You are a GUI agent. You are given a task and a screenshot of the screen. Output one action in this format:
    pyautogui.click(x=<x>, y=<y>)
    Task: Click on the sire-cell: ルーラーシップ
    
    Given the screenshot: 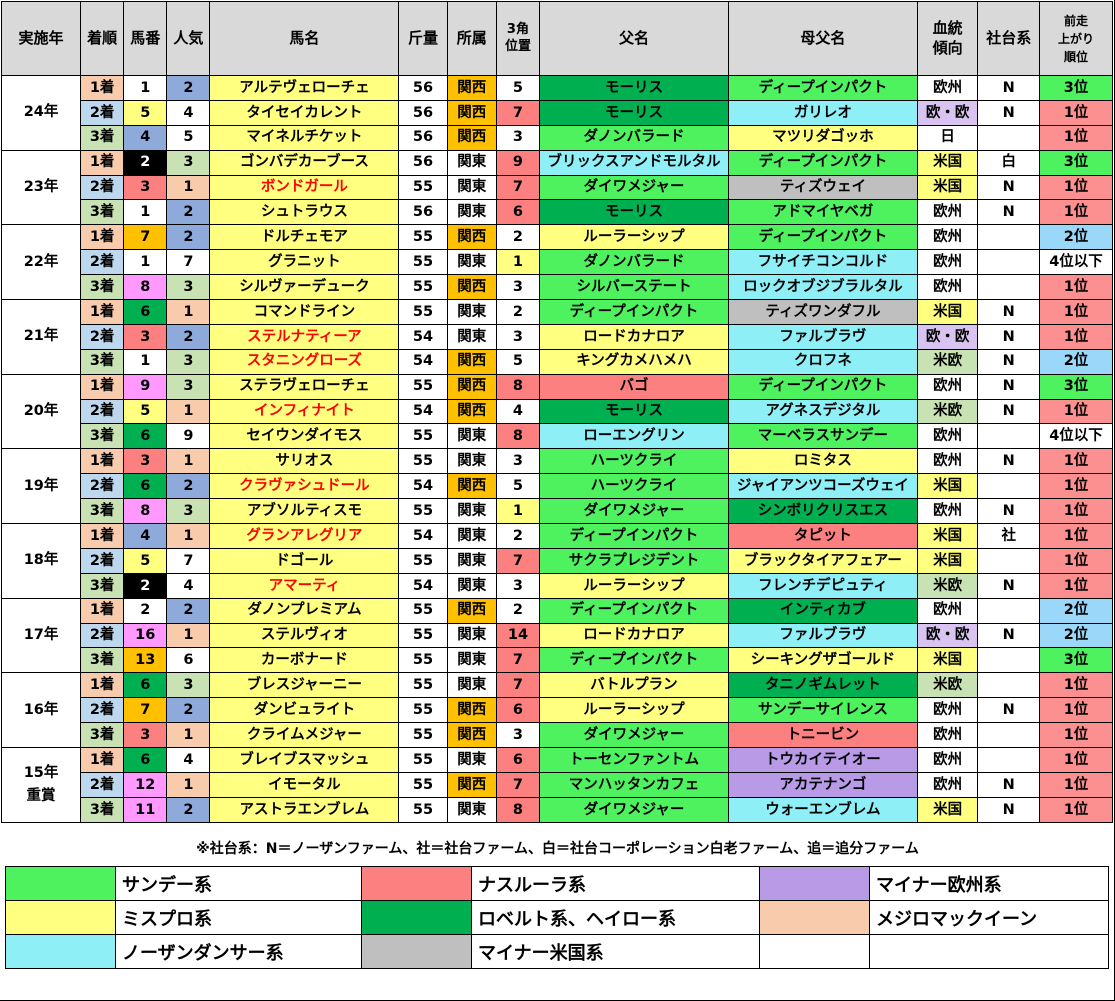 What is the action you would take?
    pyautogui.click(x=634, y=585)
    